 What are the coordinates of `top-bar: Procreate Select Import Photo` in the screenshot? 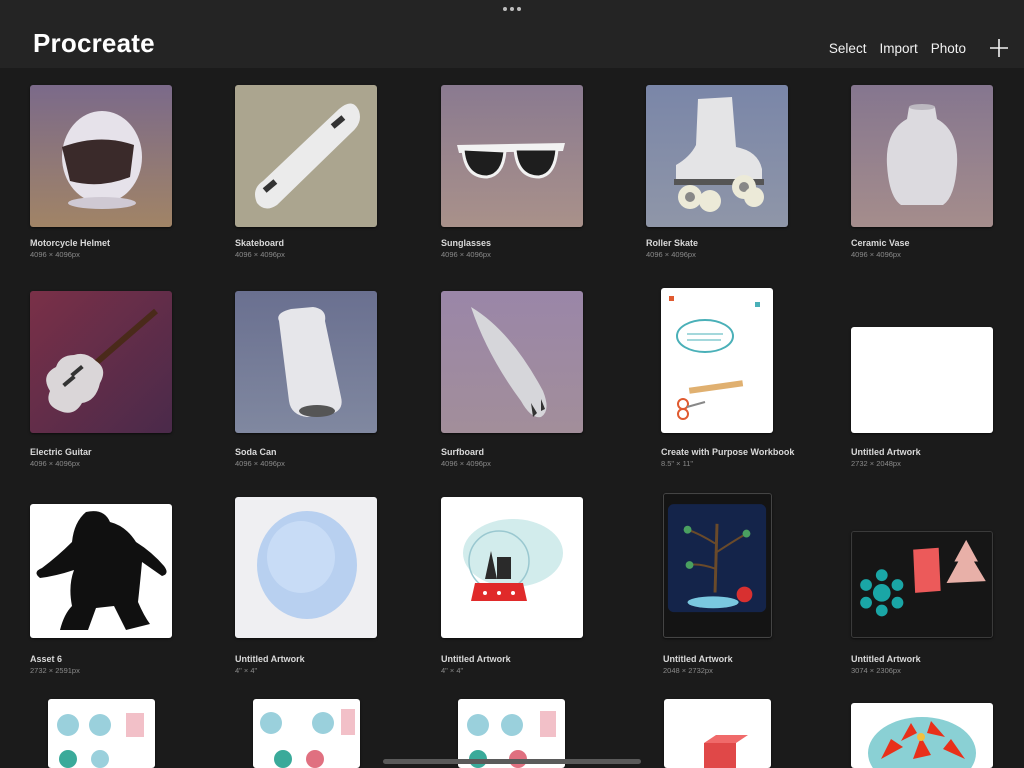 It's located at (512, 34).